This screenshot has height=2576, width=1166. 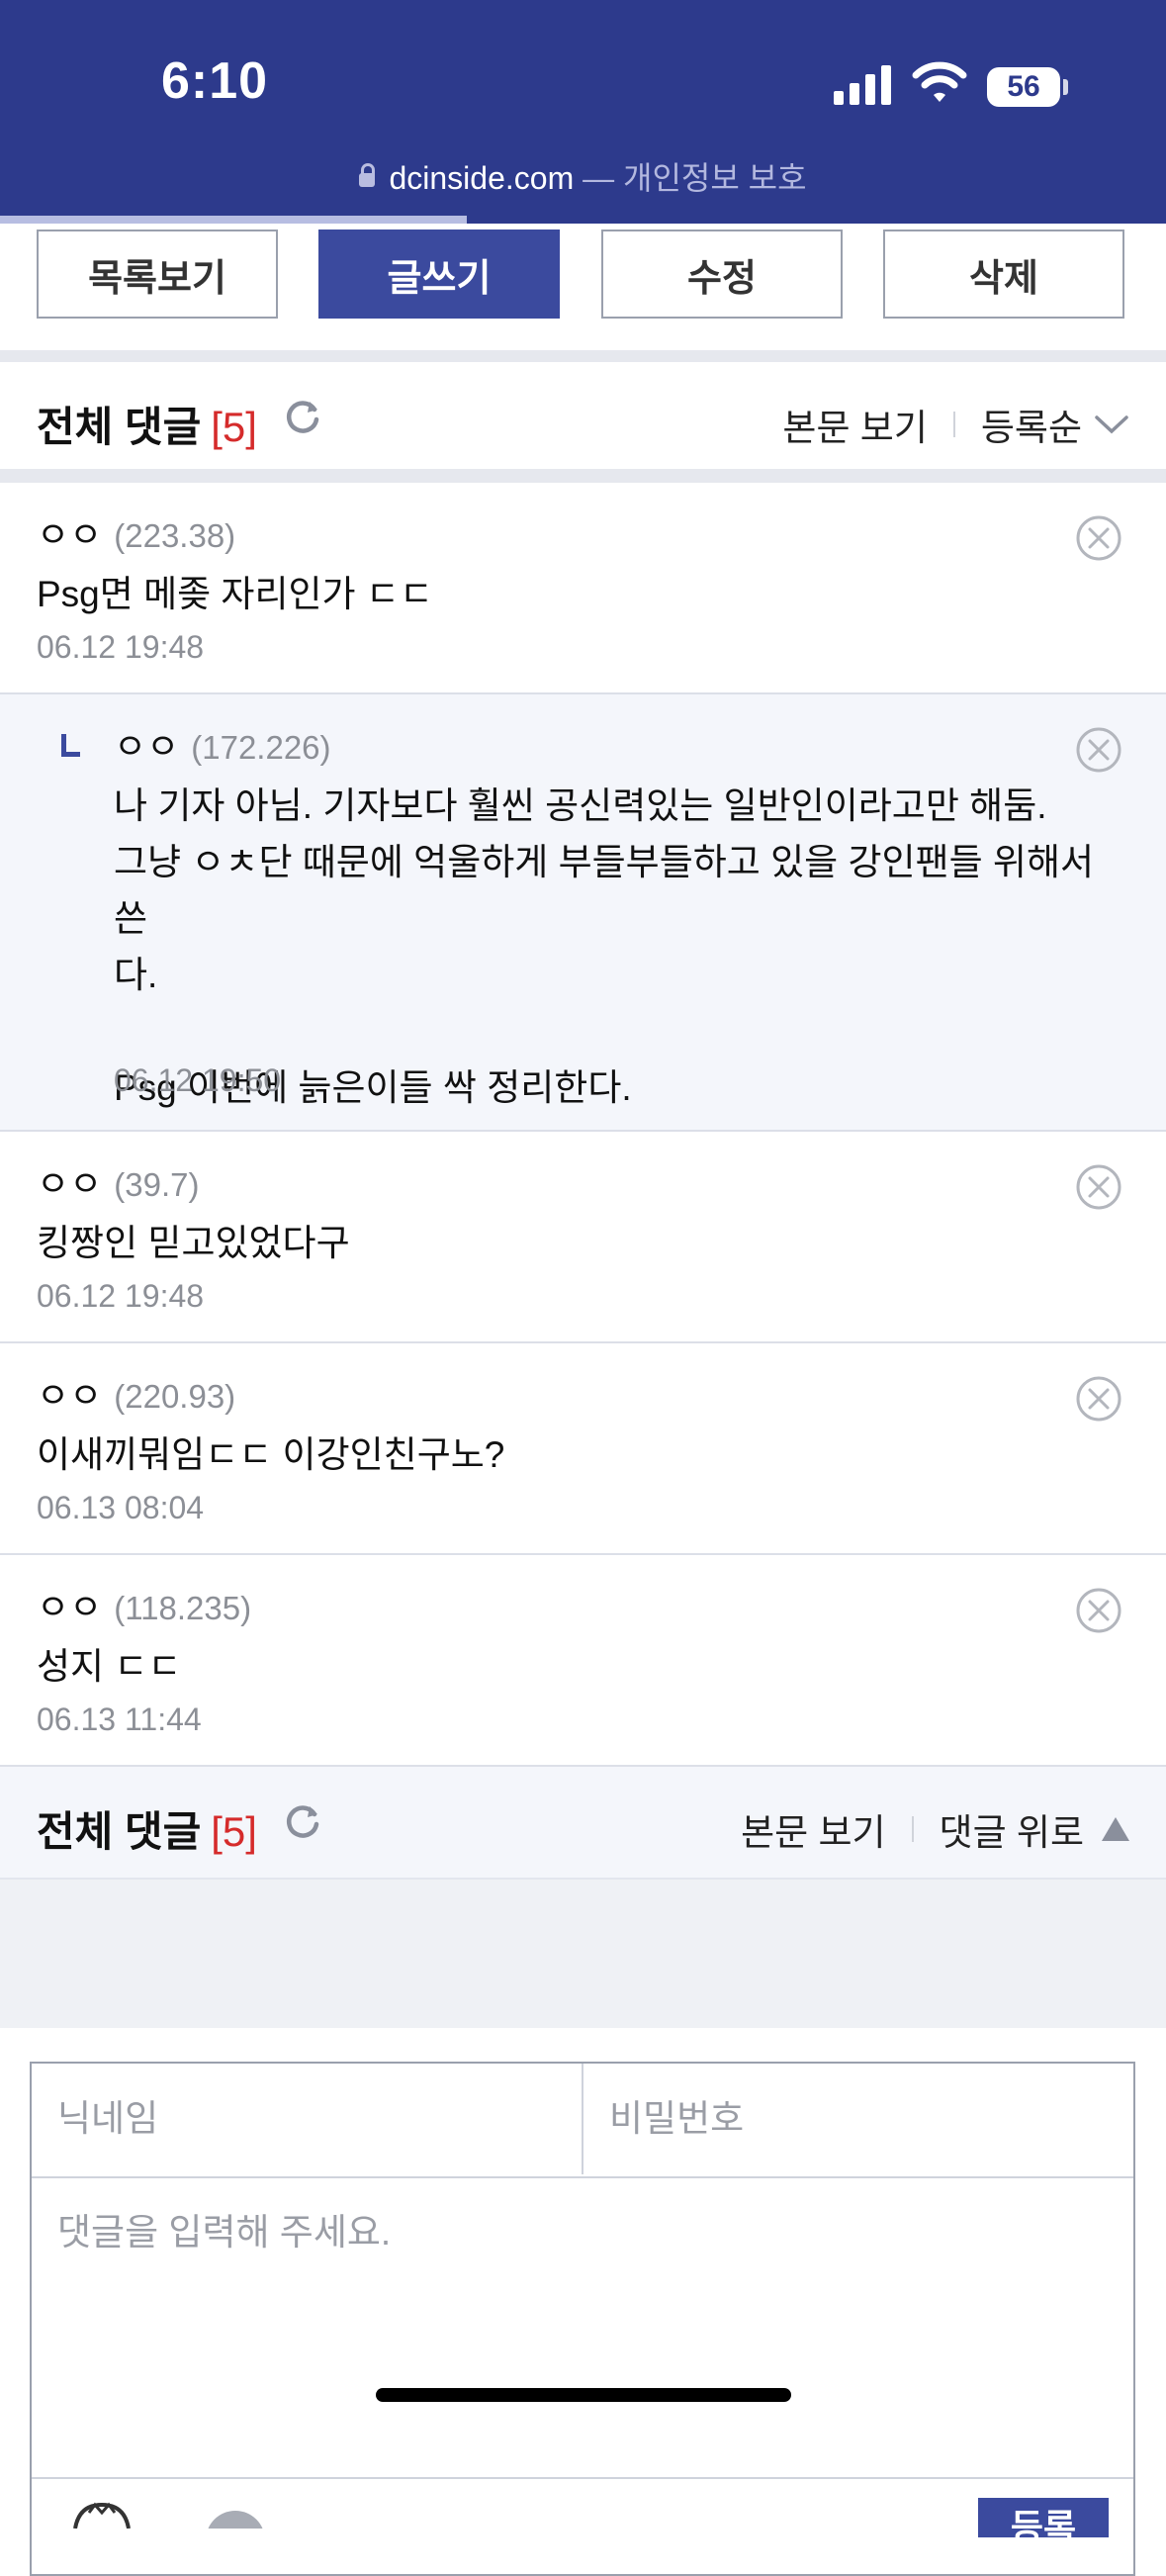 What do you see at coordinates (215, 81) in the screenshot?
I see `status-time: 6:10` at bounding box center [215, 81].